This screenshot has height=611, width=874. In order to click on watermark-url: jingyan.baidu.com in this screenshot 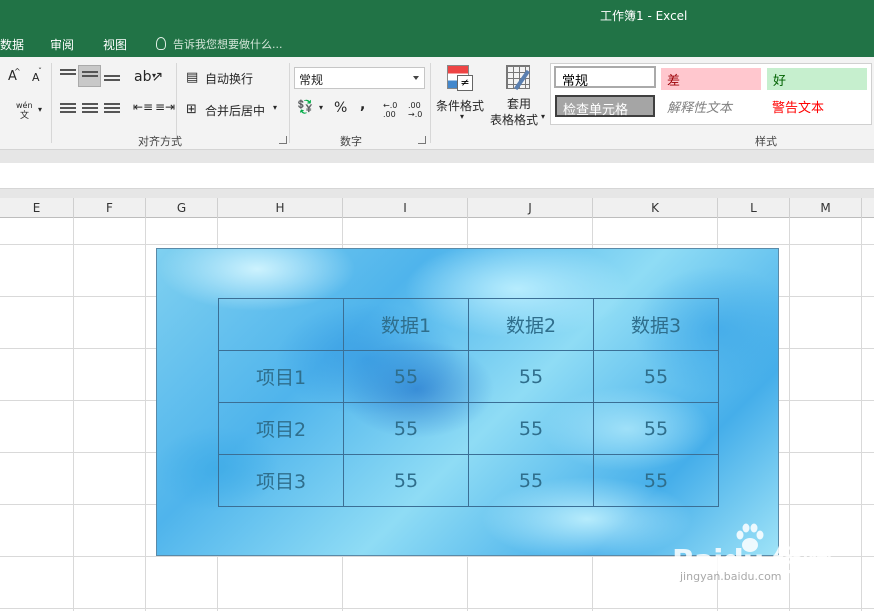, I will do `click(731, 576)`.